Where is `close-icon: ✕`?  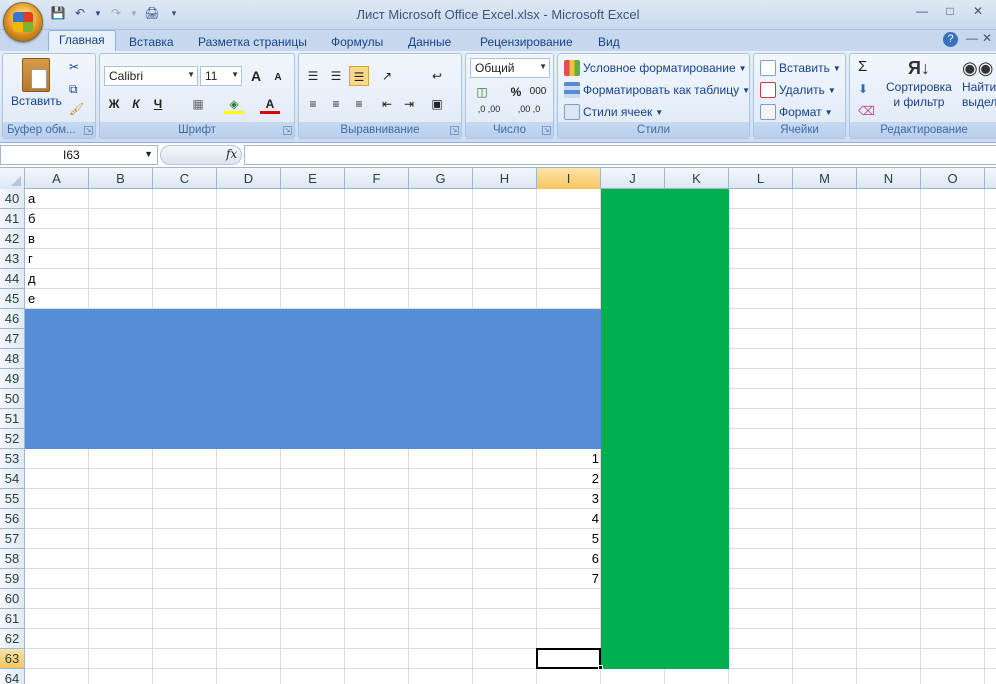
close-icon: ✕ is located at coordinates (978, 12).